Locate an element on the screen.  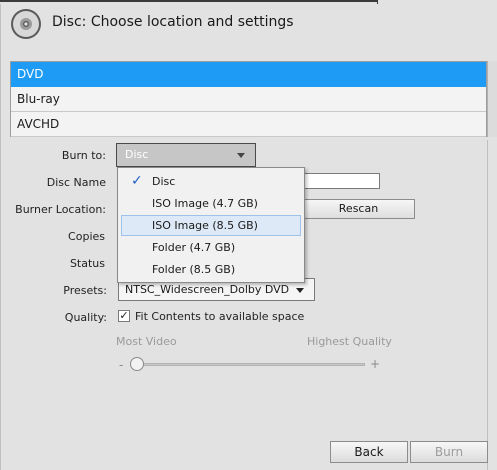
menu-item-iso-4-7: ISO Image (4.7 GB) is located at coordinates (211, 203).